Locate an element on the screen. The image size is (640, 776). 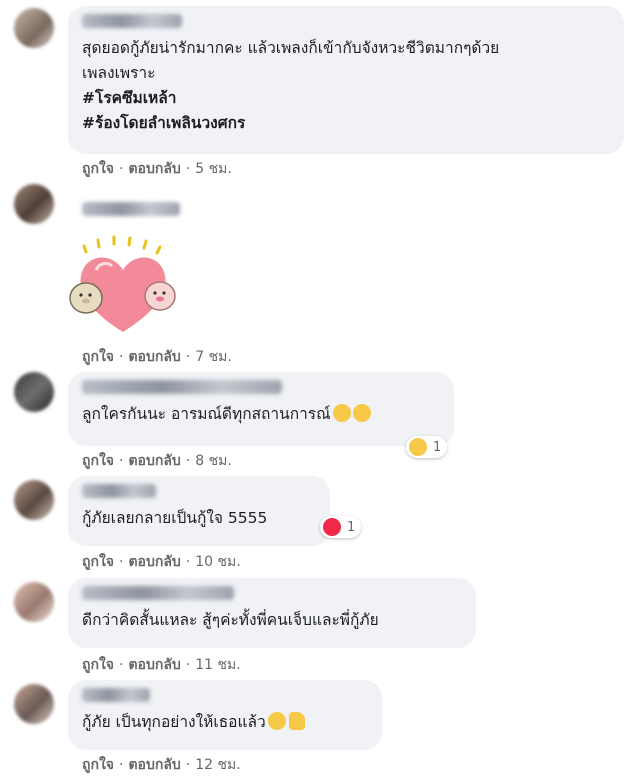
hashtag-link: #ร้องโดยลำเพลินวงศกร is located at coordinates (346, 123).